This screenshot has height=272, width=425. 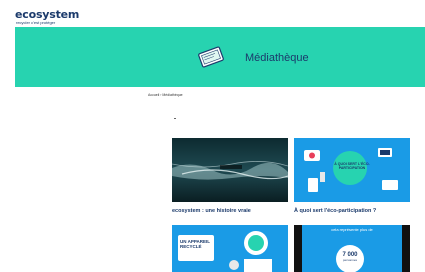 I want to click on video-thumbnail-7000-personnes: cela représente plus de 7 000 personnes, so click(x=352, y=248).